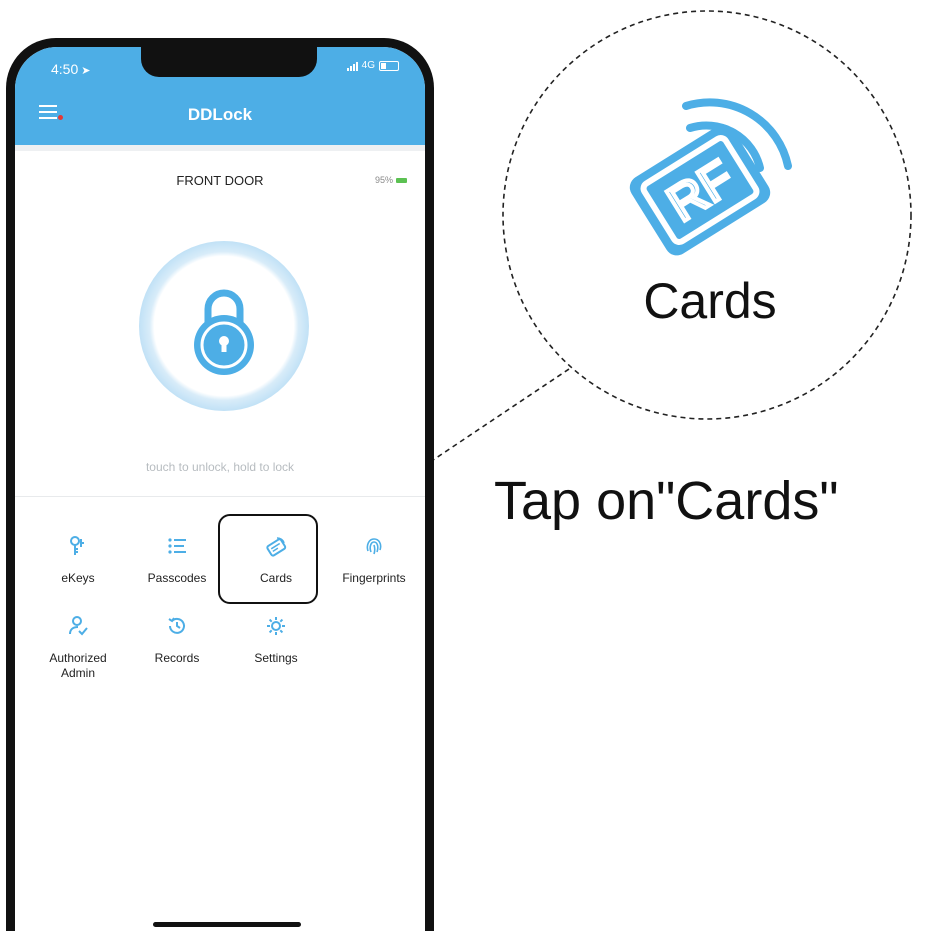 The image size is (944, 931). What do you see at coordinates (220, 180) in the screenshot?
I see `lock-name: FRONT DOOR` at bounding box center [220, 180].